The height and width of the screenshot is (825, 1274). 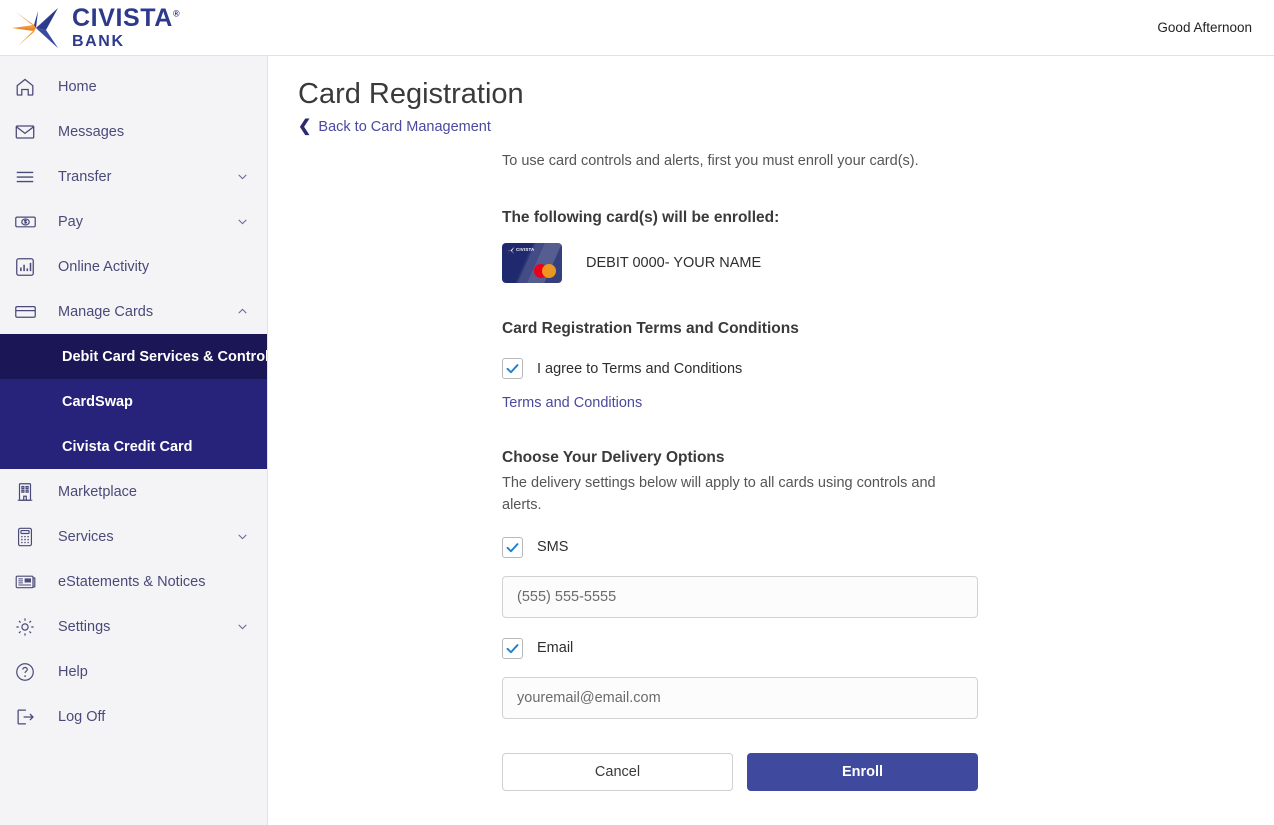 What do you see at coordinates (862, 771) in the screenshot?
I see `enroll-button: Enroll` at bounding box center [862, 771].